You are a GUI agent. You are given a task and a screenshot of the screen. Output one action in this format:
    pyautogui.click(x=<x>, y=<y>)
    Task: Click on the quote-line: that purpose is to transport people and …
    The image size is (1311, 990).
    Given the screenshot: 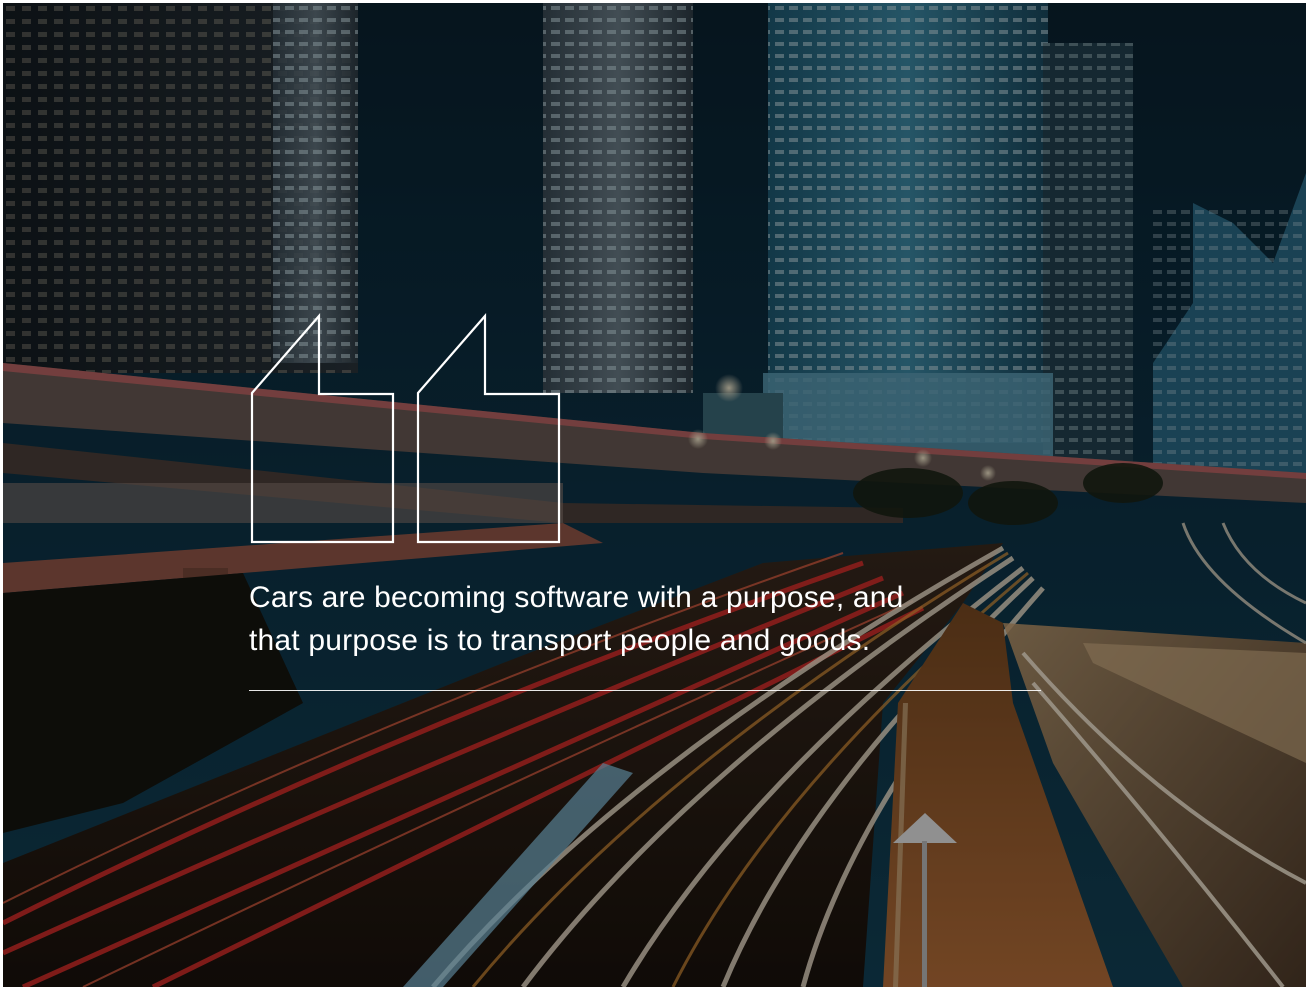 What is the action you would take?
    pyautogui.click(x=560, y=640)
    